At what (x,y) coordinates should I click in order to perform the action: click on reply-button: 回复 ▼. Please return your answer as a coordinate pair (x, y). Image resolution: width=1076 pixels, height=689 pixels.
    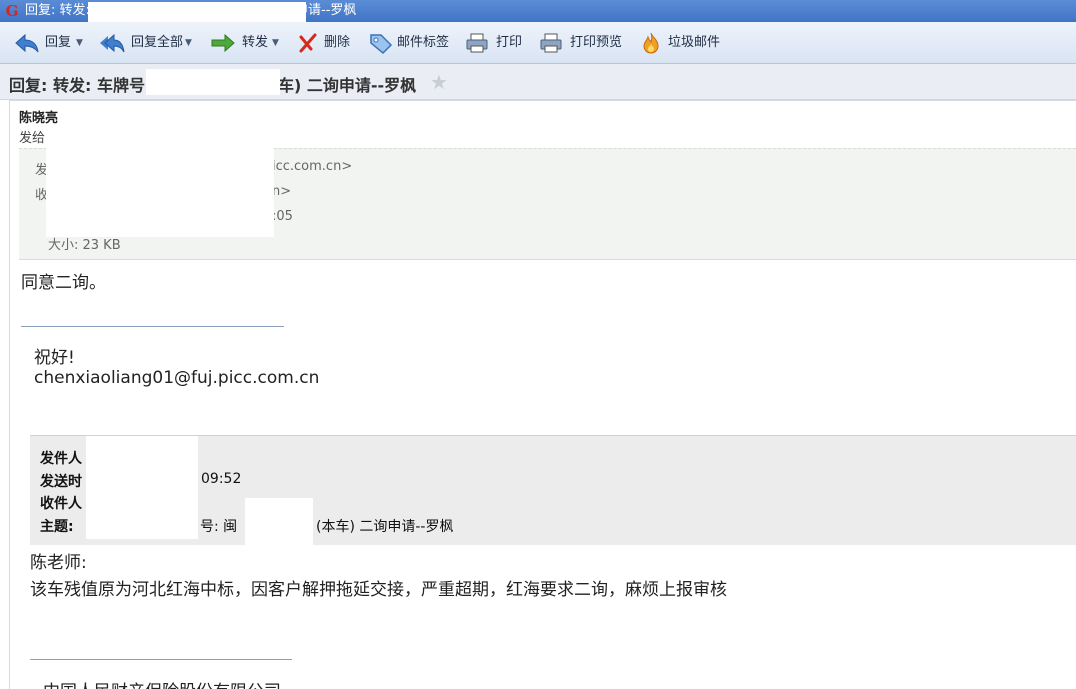
    Looking at the image, I should click on (50, 43).